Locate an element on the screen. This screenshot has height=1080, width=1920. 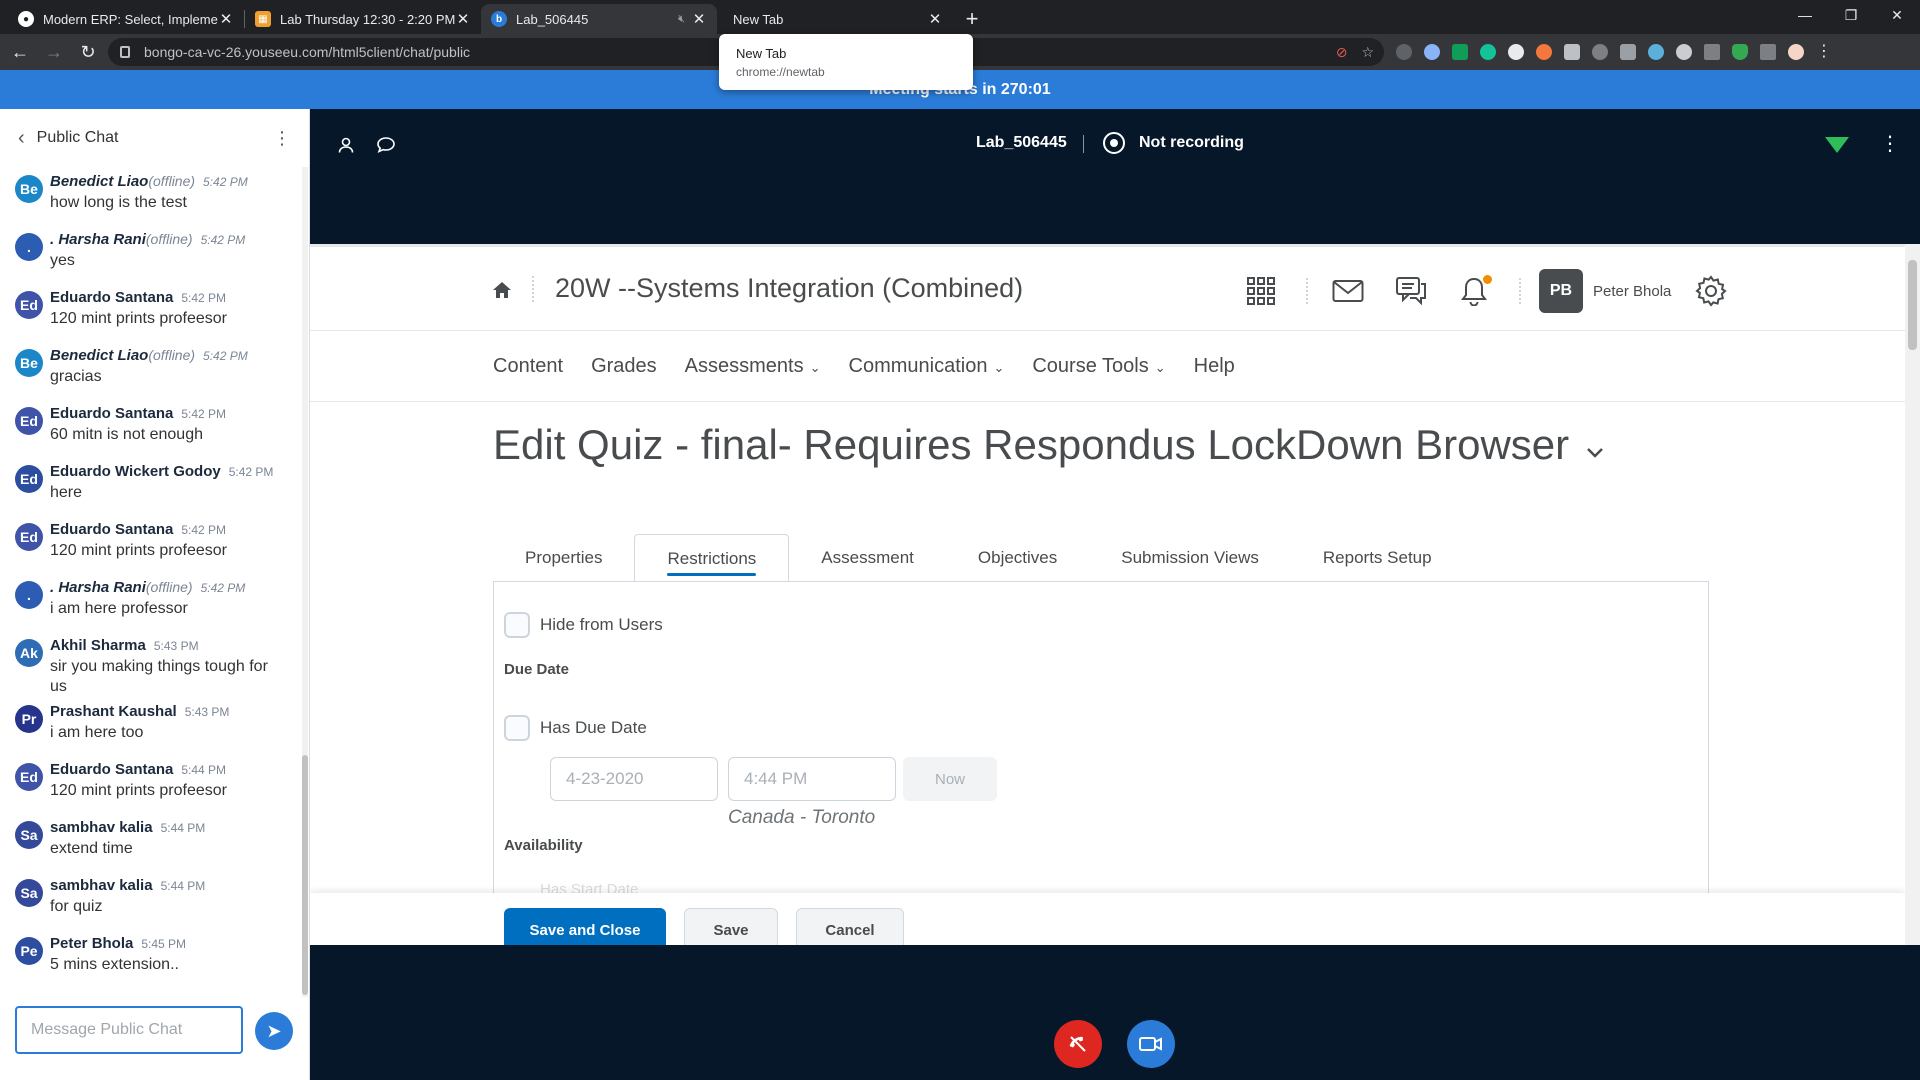
nav-help: Help is located at coordinates (1214, 366).